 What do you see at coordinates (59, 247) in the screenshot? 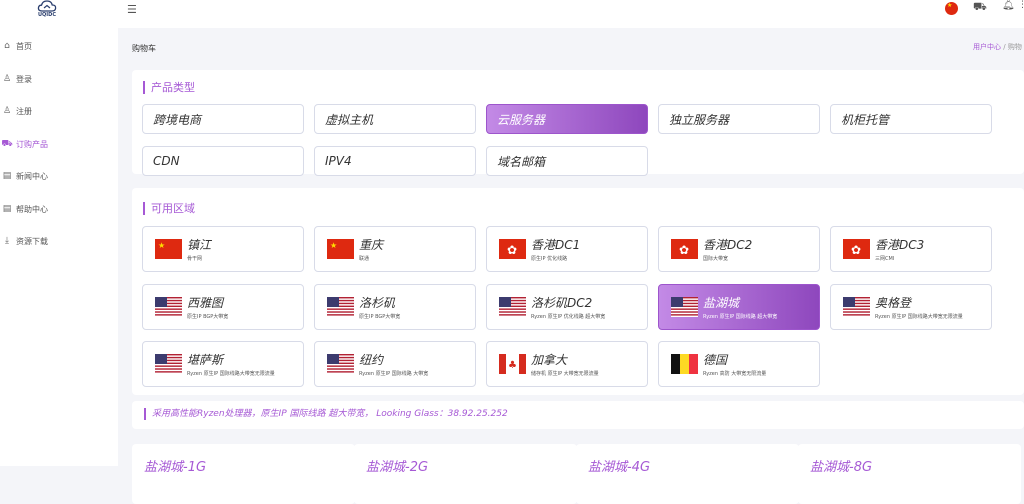
I see `sidebar: ⌂ 首页 ♙ 登录 ♙ 注册 ⛟ 订购产品 ▤ 新闻中心 ▤ 帮助中心 ⤓ 资源下载` at bounding box center [59, 247].